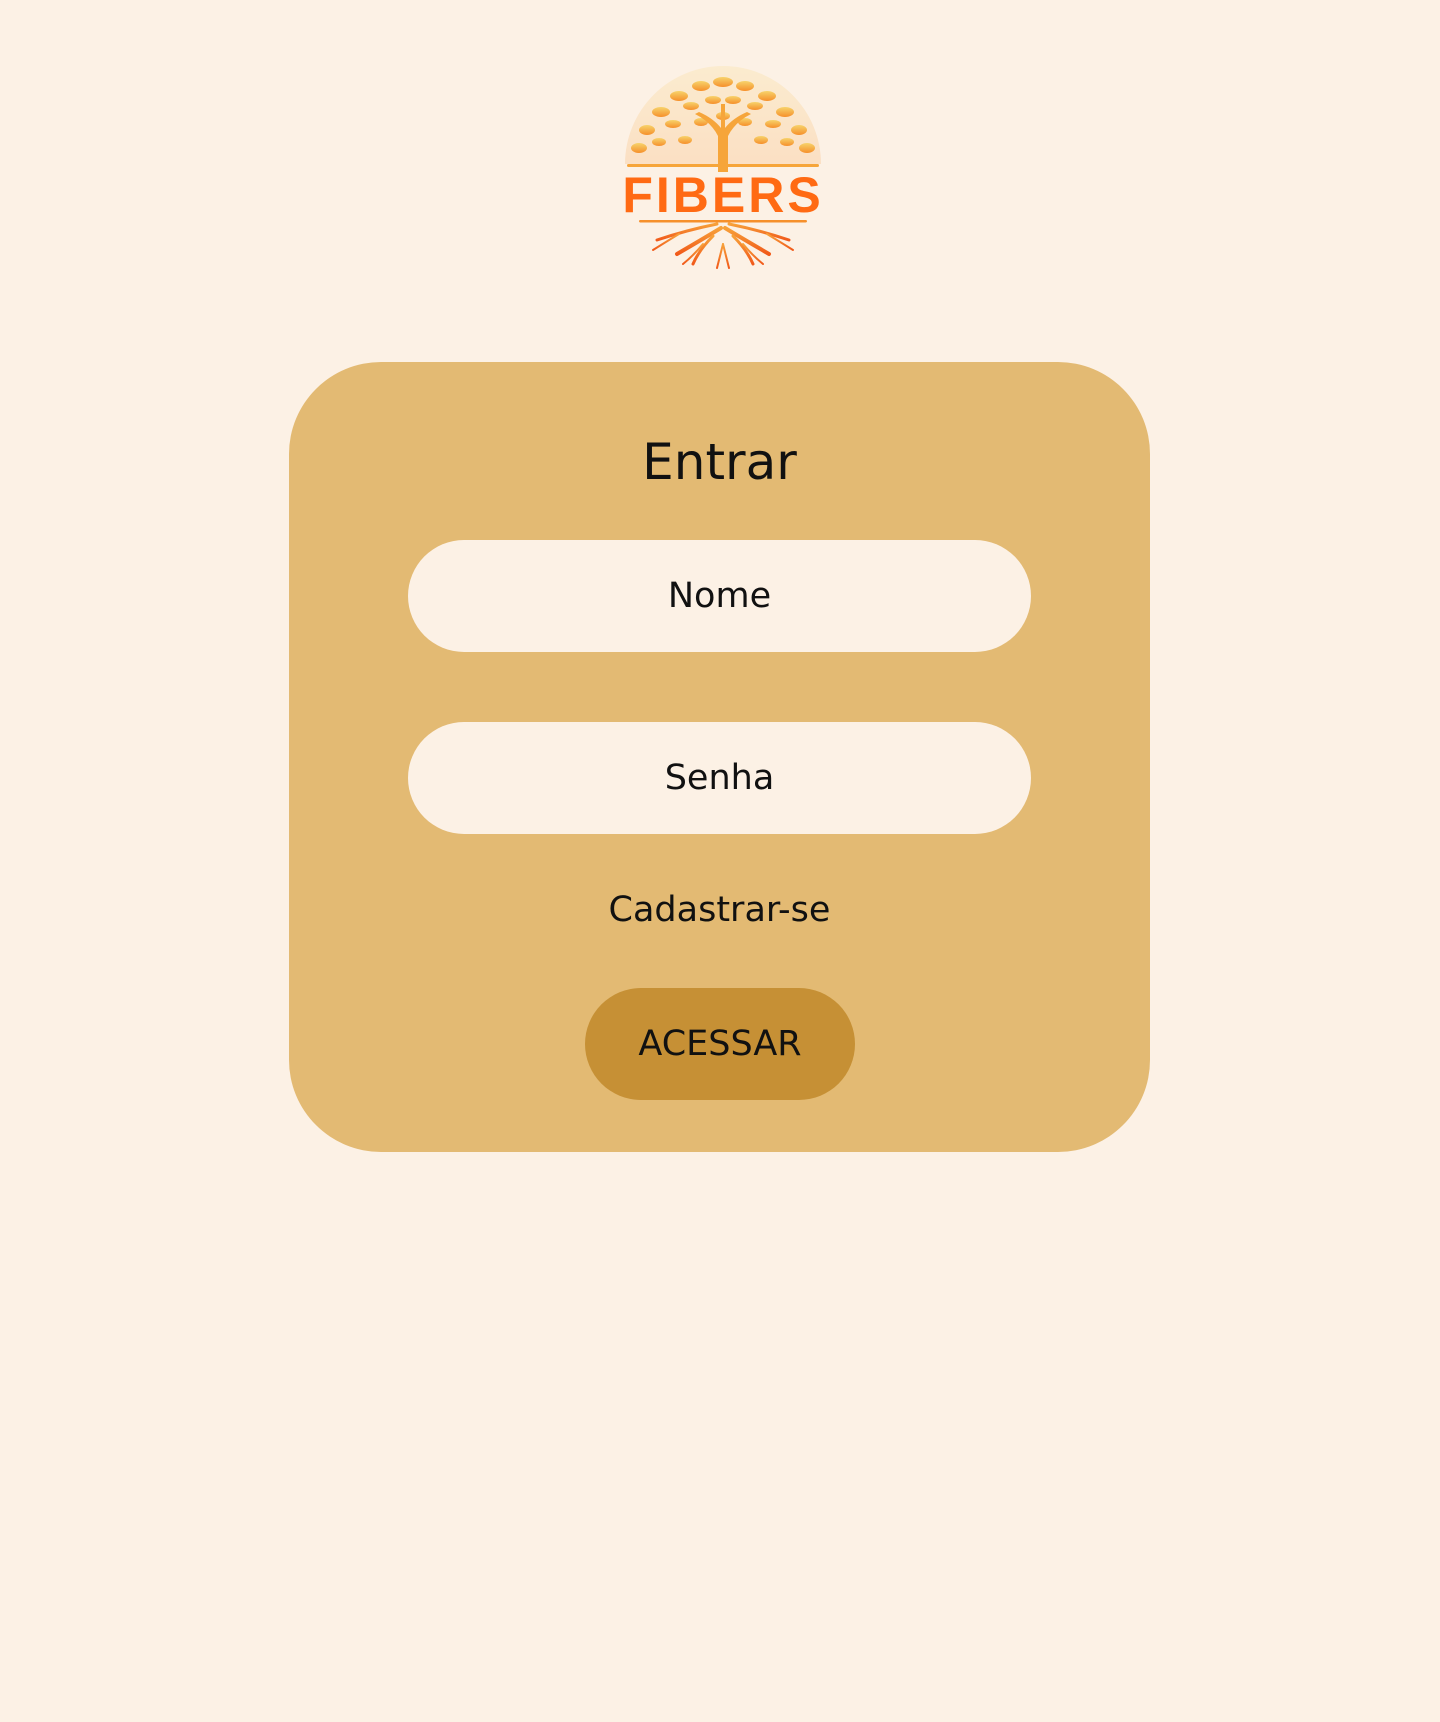  Describe the element at coordinates (719, 910) in the screenshot. I see `register-link: Cadastrar-se` at that location.